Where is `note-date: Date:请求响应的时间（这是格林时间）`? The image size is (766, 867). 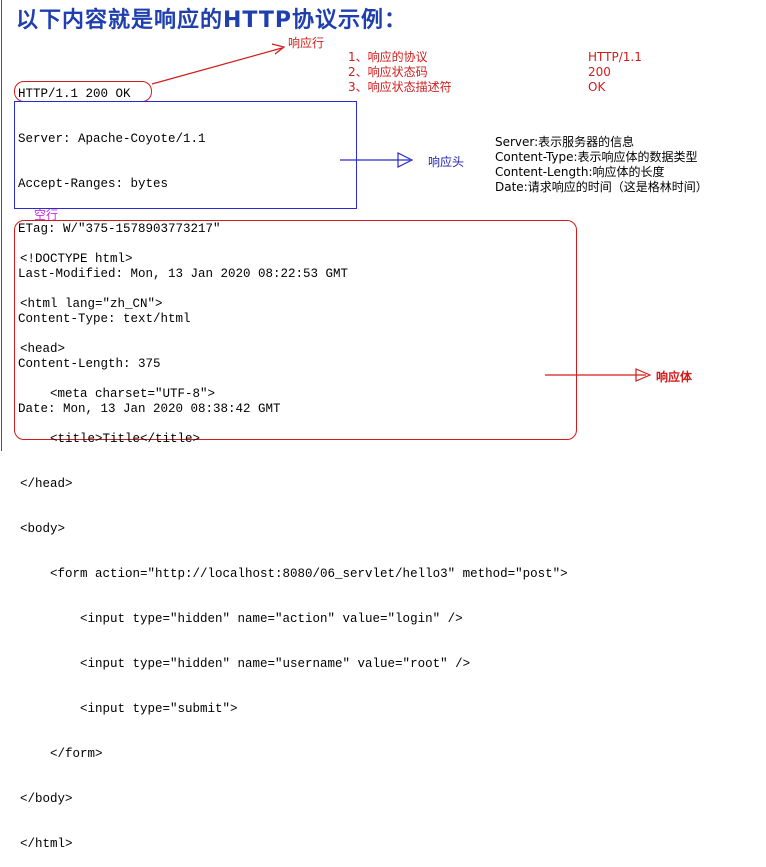
note-date: Date:请求响应的时间（这是格林时间） is located at coordinates (601, 187).